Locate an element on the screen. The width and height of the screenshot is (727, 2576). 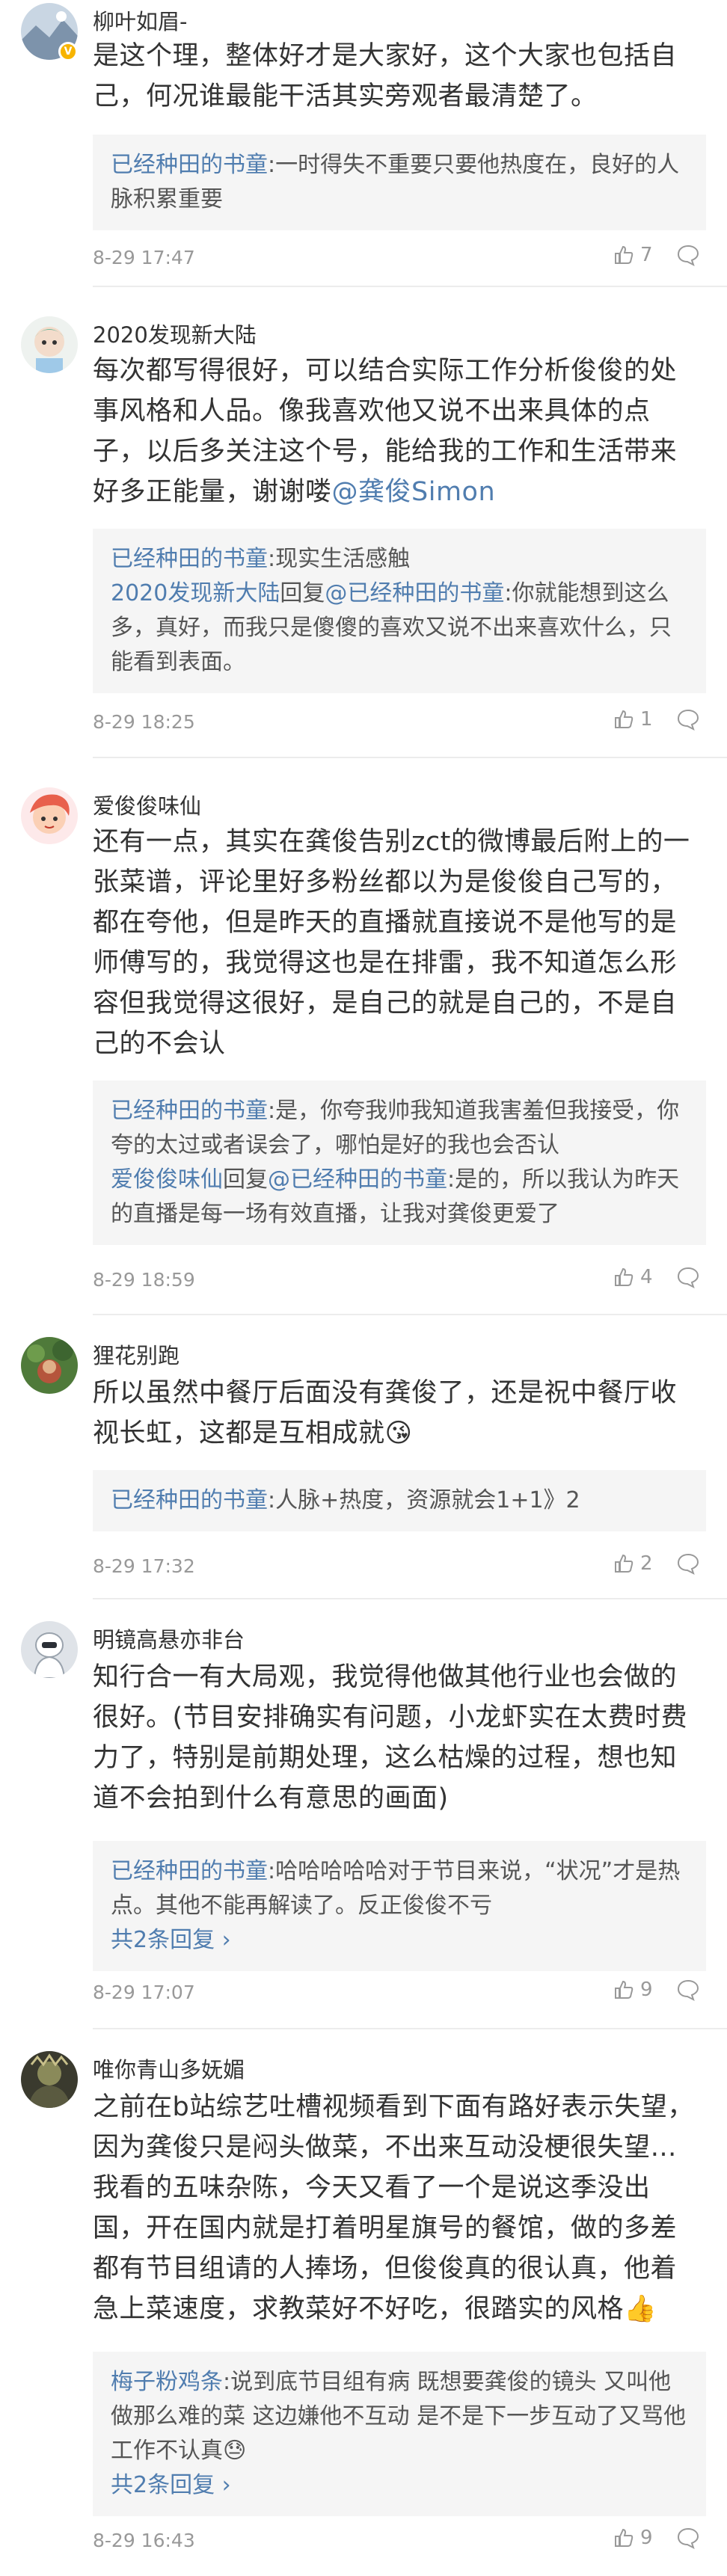
like-count: 1 is located at coordinates (646, 719).